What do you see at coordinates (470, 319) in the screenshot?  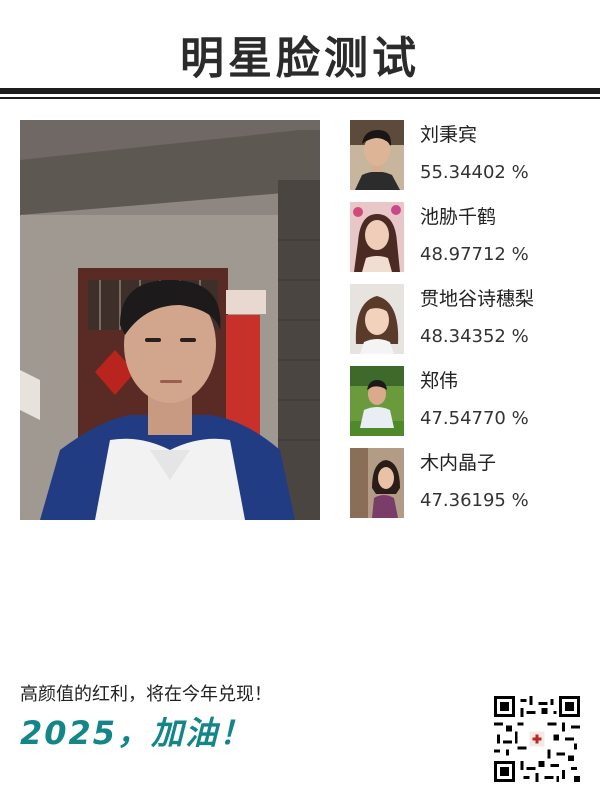 I see `match-item: 贯地谷诗穗梨 48.34352 %` at bounding box center [470, 319].